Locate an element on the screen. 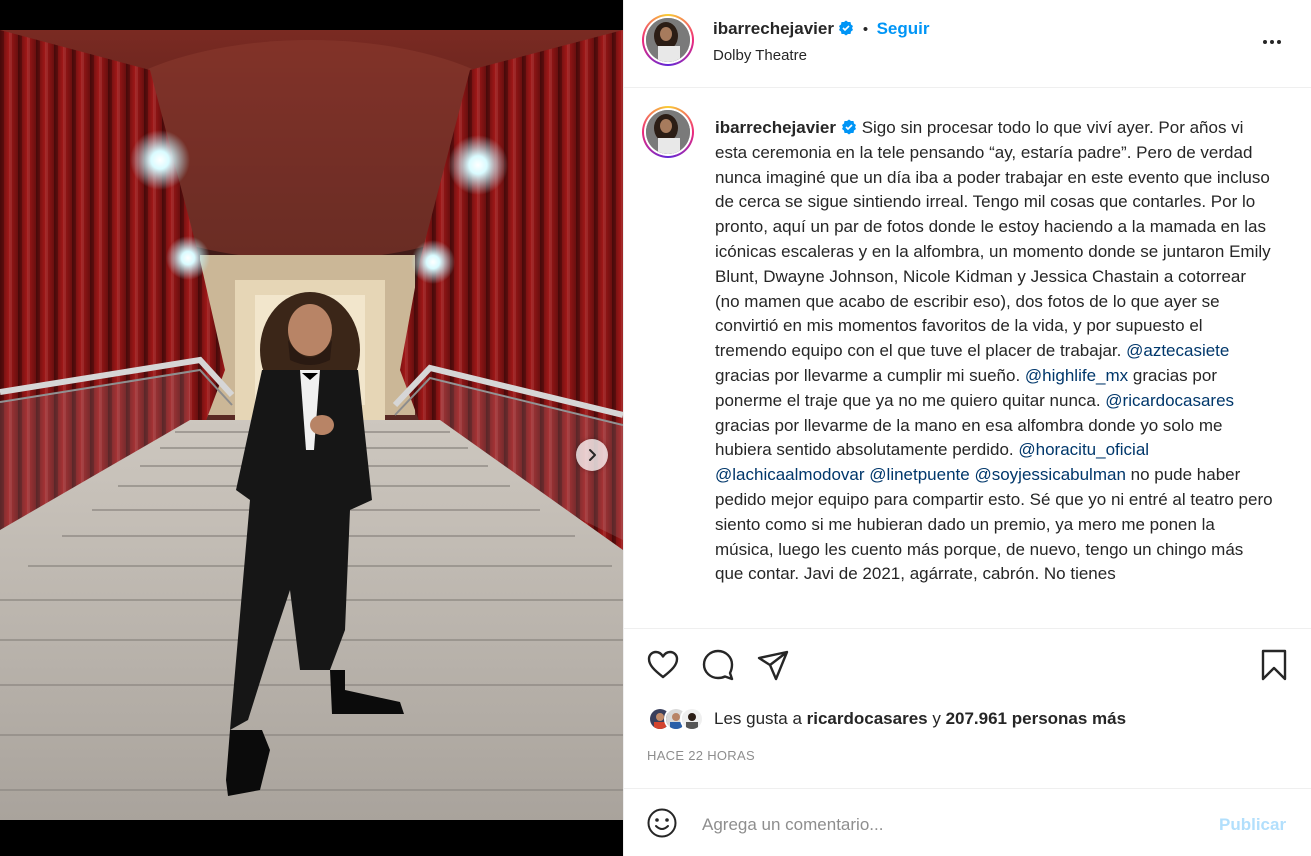 The height and width of the screenshot is (856, 1311). publish-button: Publicar is located at coordinates (1252, 825).